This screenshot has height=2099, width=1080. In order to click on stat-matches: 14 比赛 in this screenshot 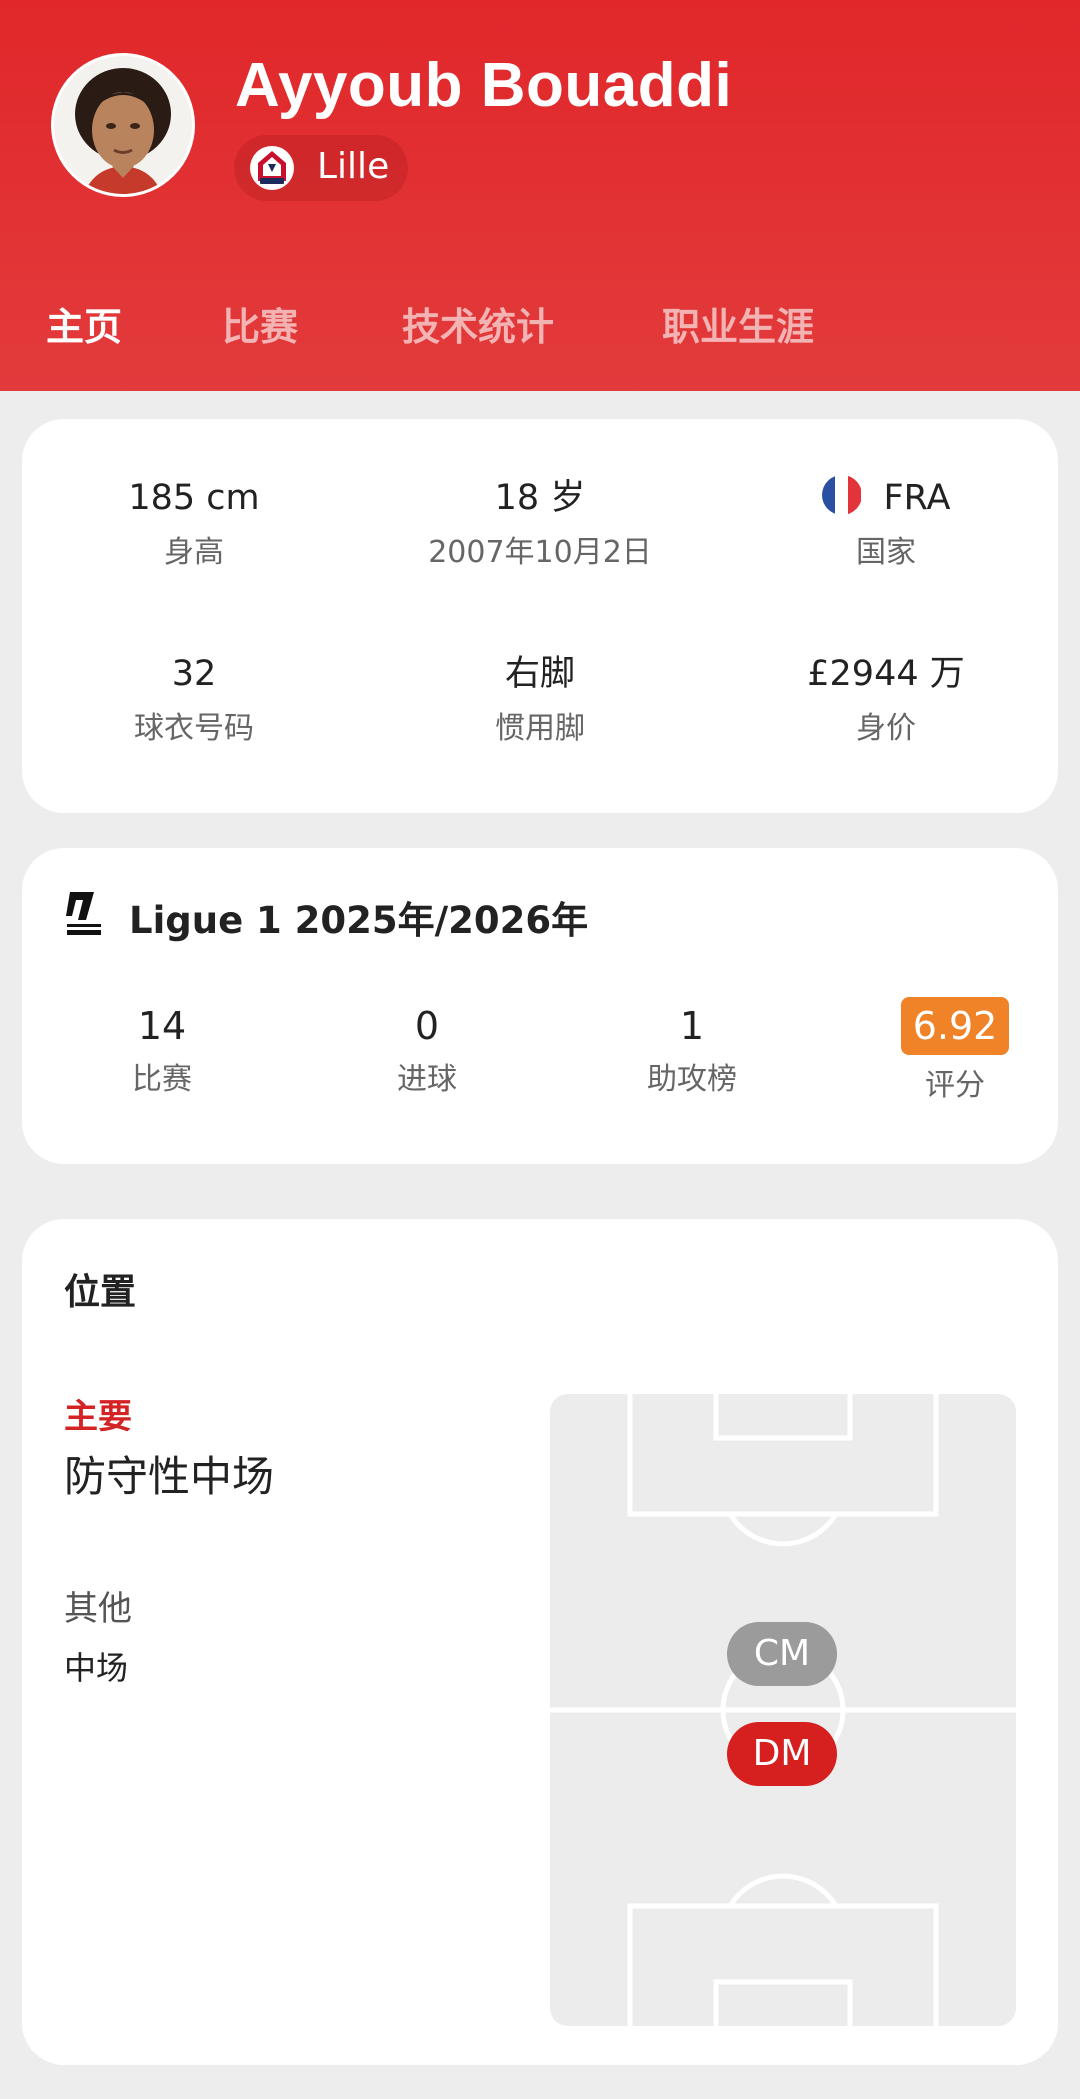, I will do `click(162, 1050)`.